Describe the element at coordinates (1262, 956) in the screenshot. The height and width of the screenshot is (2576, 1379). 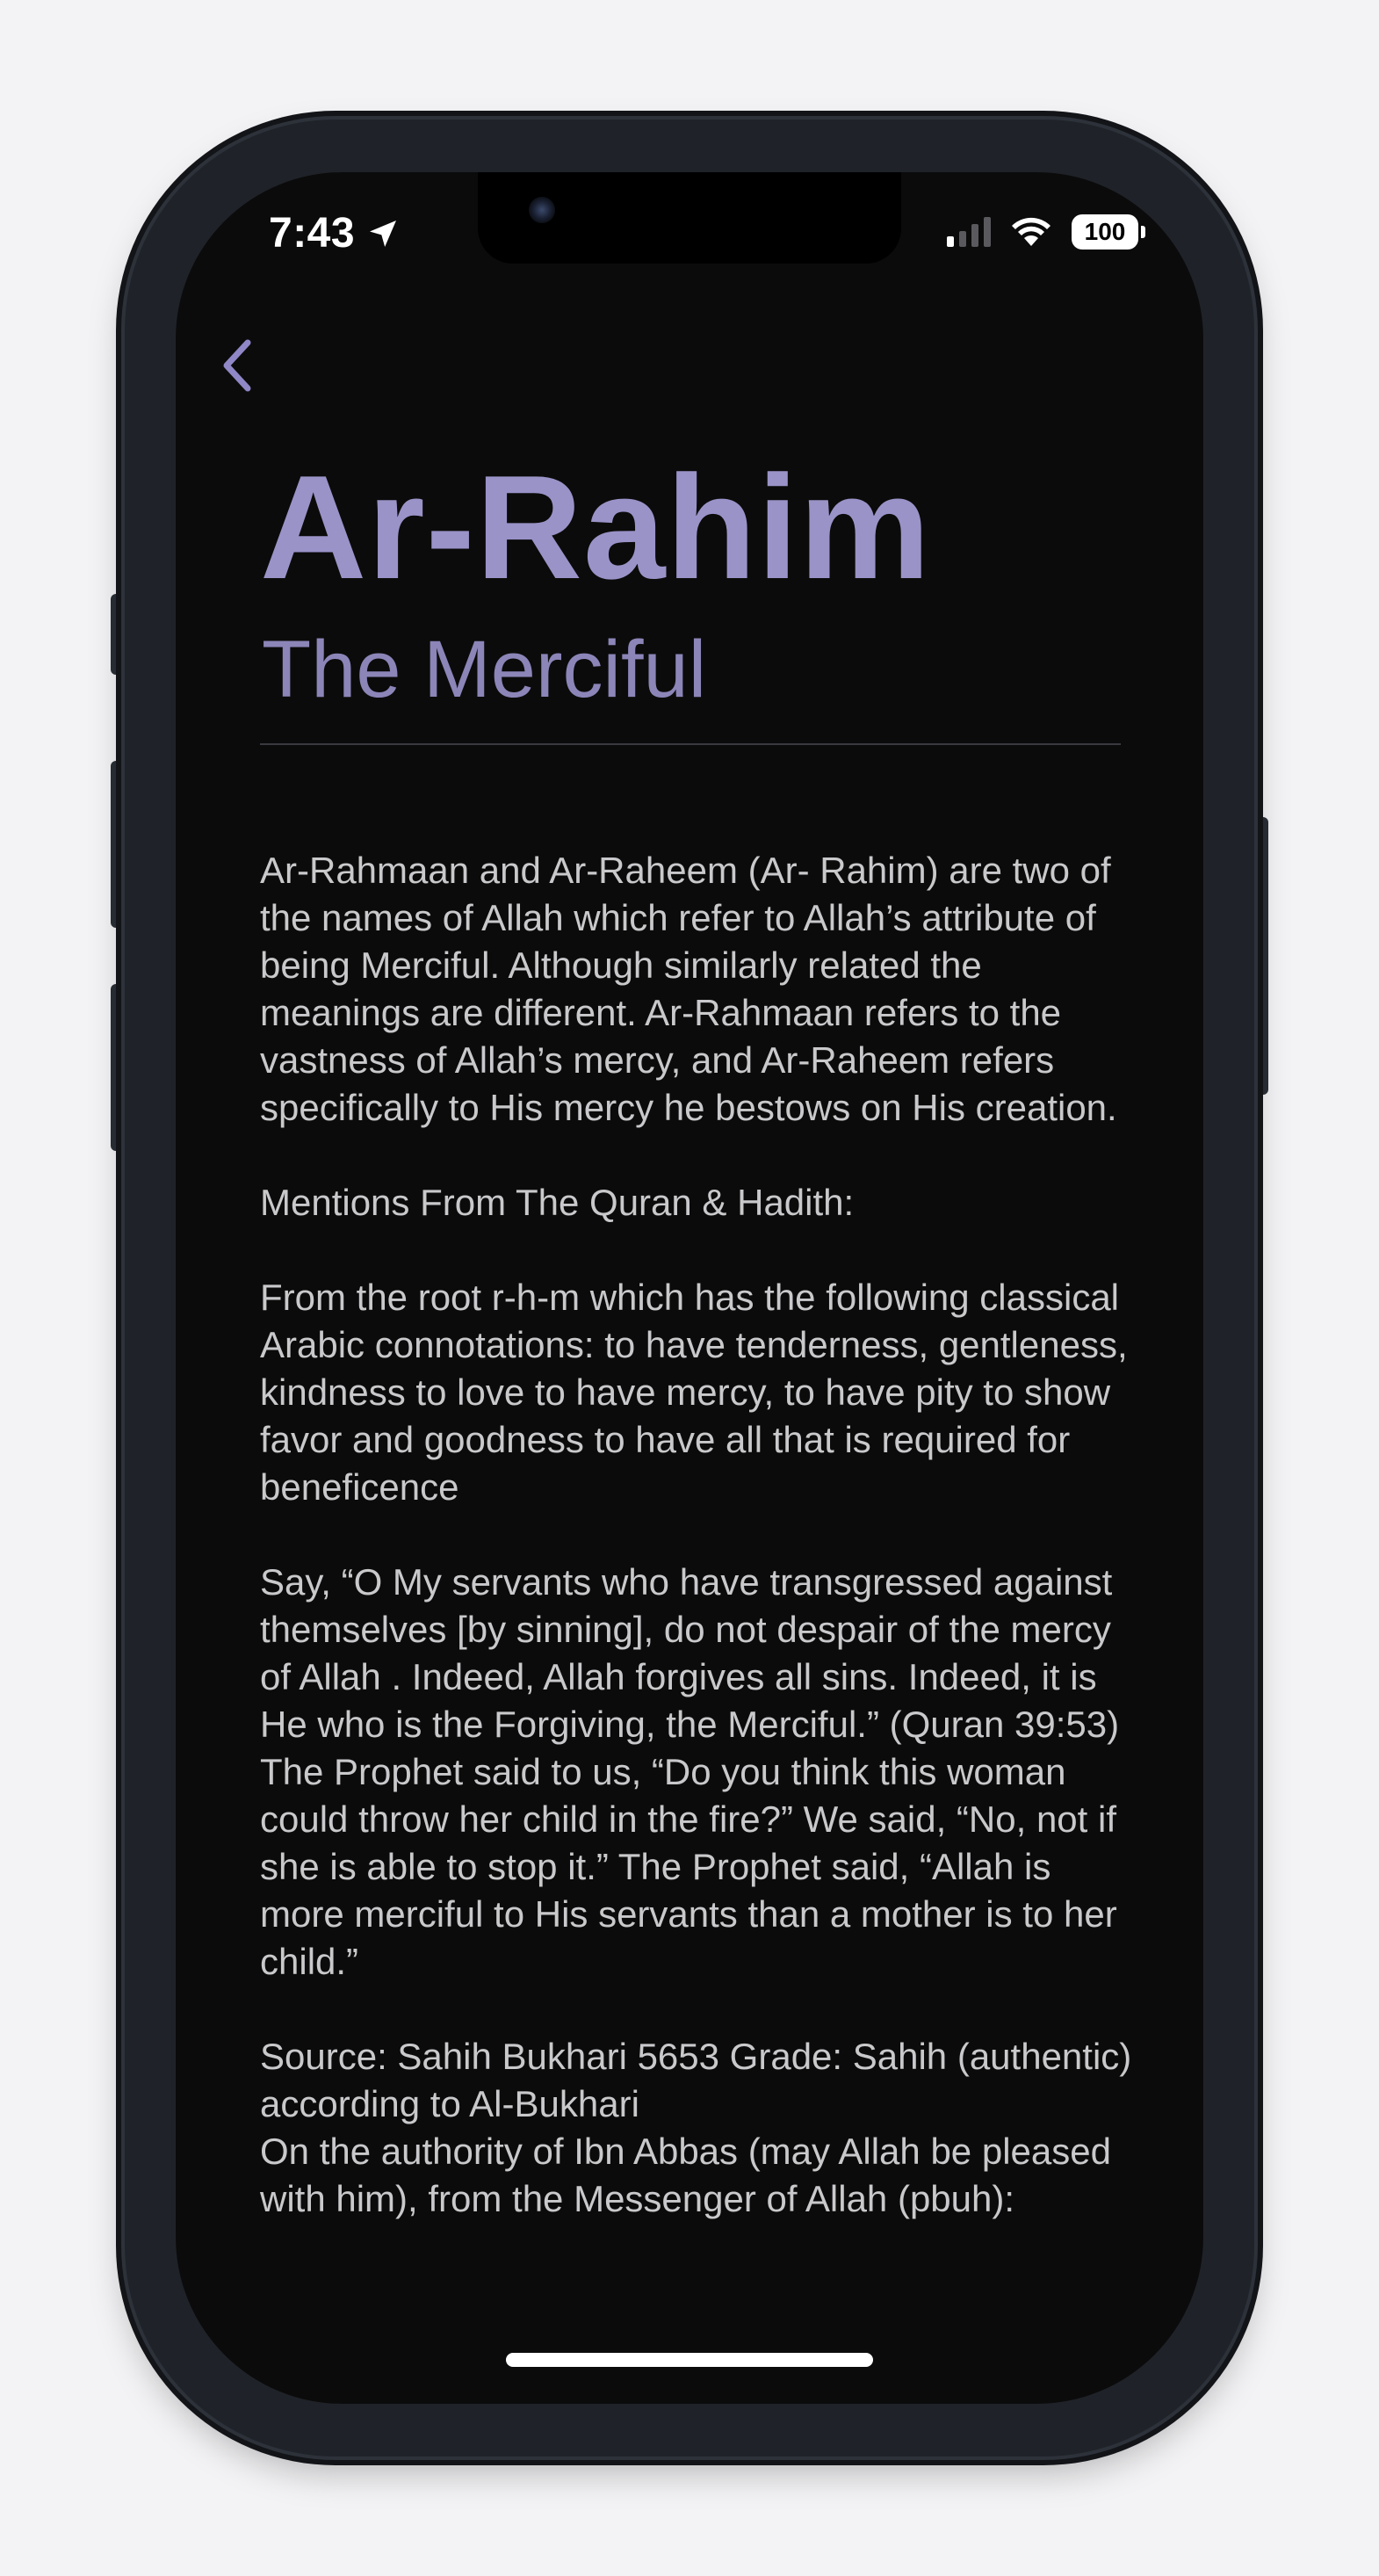
I see `power-button` at that location.